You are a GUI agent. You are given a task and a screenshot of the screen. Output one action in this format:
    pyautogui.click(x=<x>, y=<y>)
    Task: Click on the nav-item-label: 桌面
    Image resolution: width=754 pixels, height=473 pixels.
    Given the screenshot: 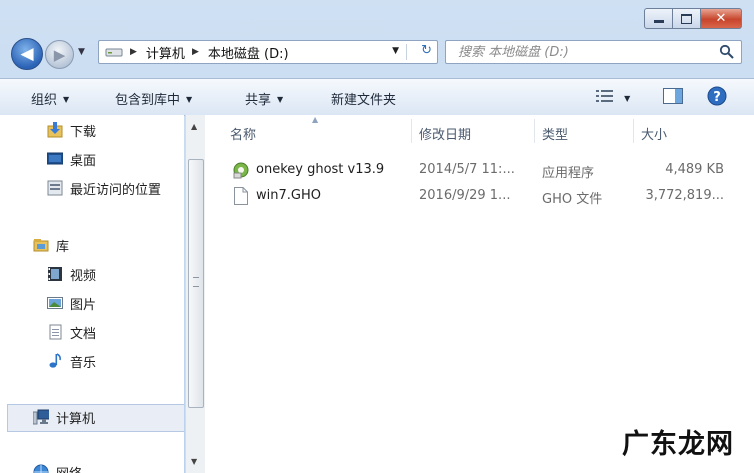 What is the action you would take?
    pyautogui.click(x=83, y=161)
    